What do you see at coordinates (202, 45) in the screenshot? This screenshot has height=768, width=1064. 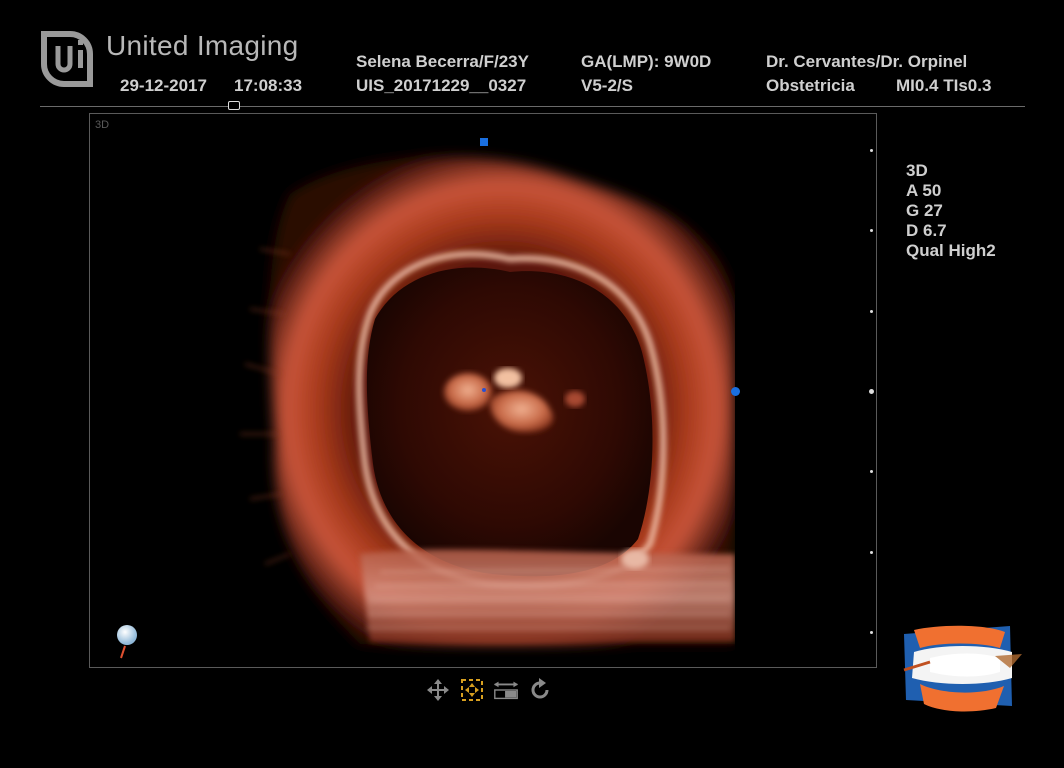 I see `brand-name: United Imaging` at bounding box center [202, 45].